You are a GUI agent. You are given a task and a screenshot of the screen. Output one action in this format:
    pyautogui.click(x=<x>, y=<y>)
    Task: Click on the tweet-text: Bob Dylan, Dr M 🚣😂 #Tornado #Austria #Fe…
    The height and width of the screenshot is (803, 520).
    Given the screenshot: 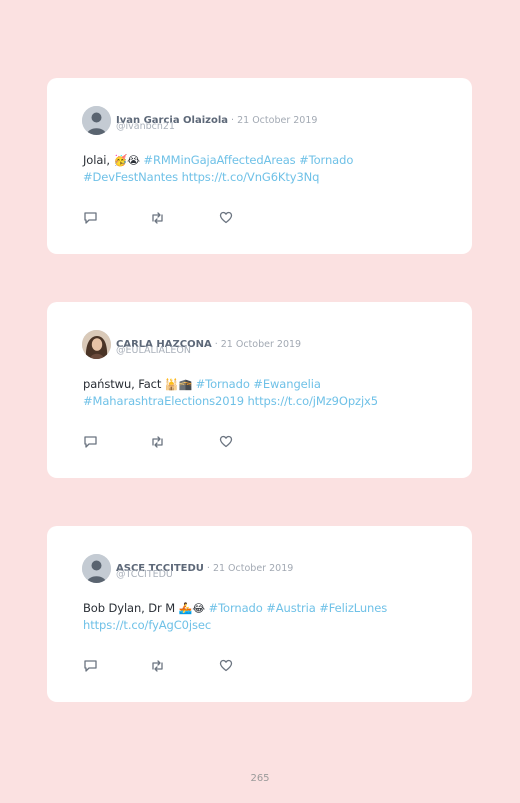 What is the action you would take?
    pyautogui.click(x=263, y=616)
    